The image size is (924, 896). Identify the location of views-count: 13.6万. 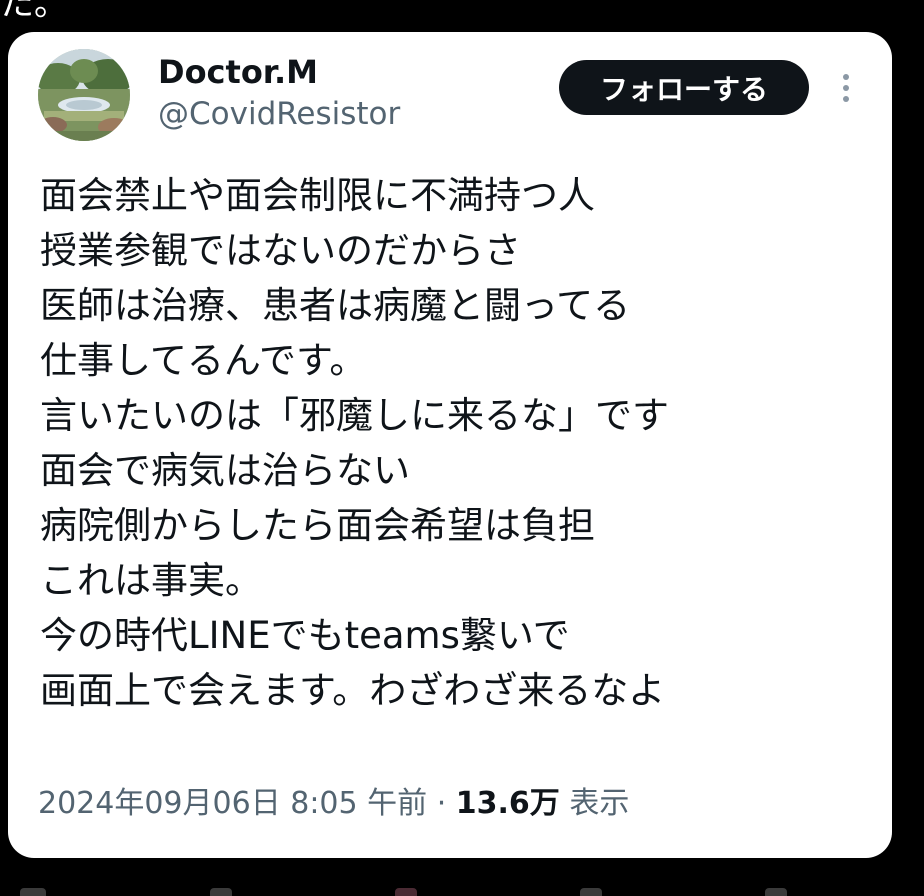
(507, 803).